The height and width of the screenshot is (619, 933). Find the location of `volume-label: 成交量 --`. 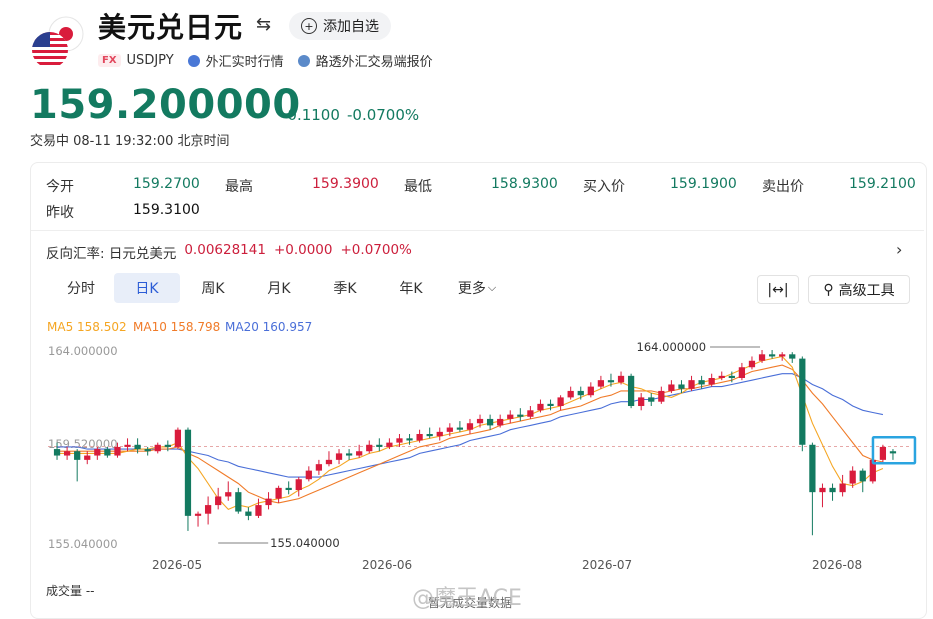

volume-label: 成交量 -- is located at coordinates (70, 591).